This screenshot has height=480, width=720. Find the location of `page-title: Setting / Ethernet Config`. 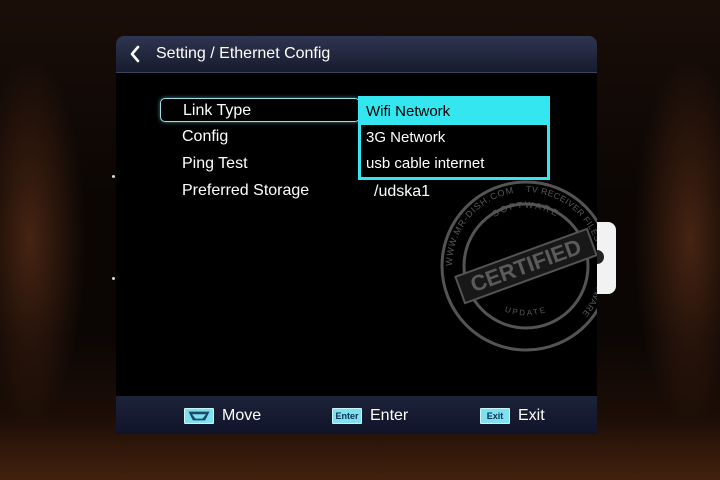

page-title: Setting / Ethernet Config is located at coordinates (243, 53).